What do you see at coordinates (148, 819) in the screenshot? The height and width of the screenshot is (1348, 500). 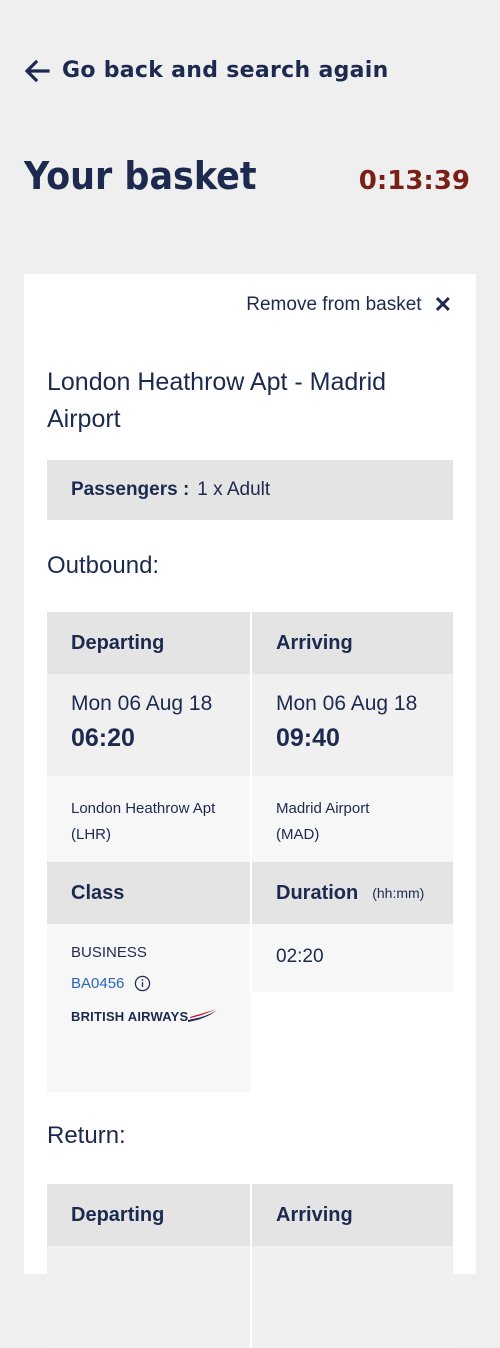 I see `departure-airport: London Heathrow Apt (LHR)` at bounding box center [148, 819].